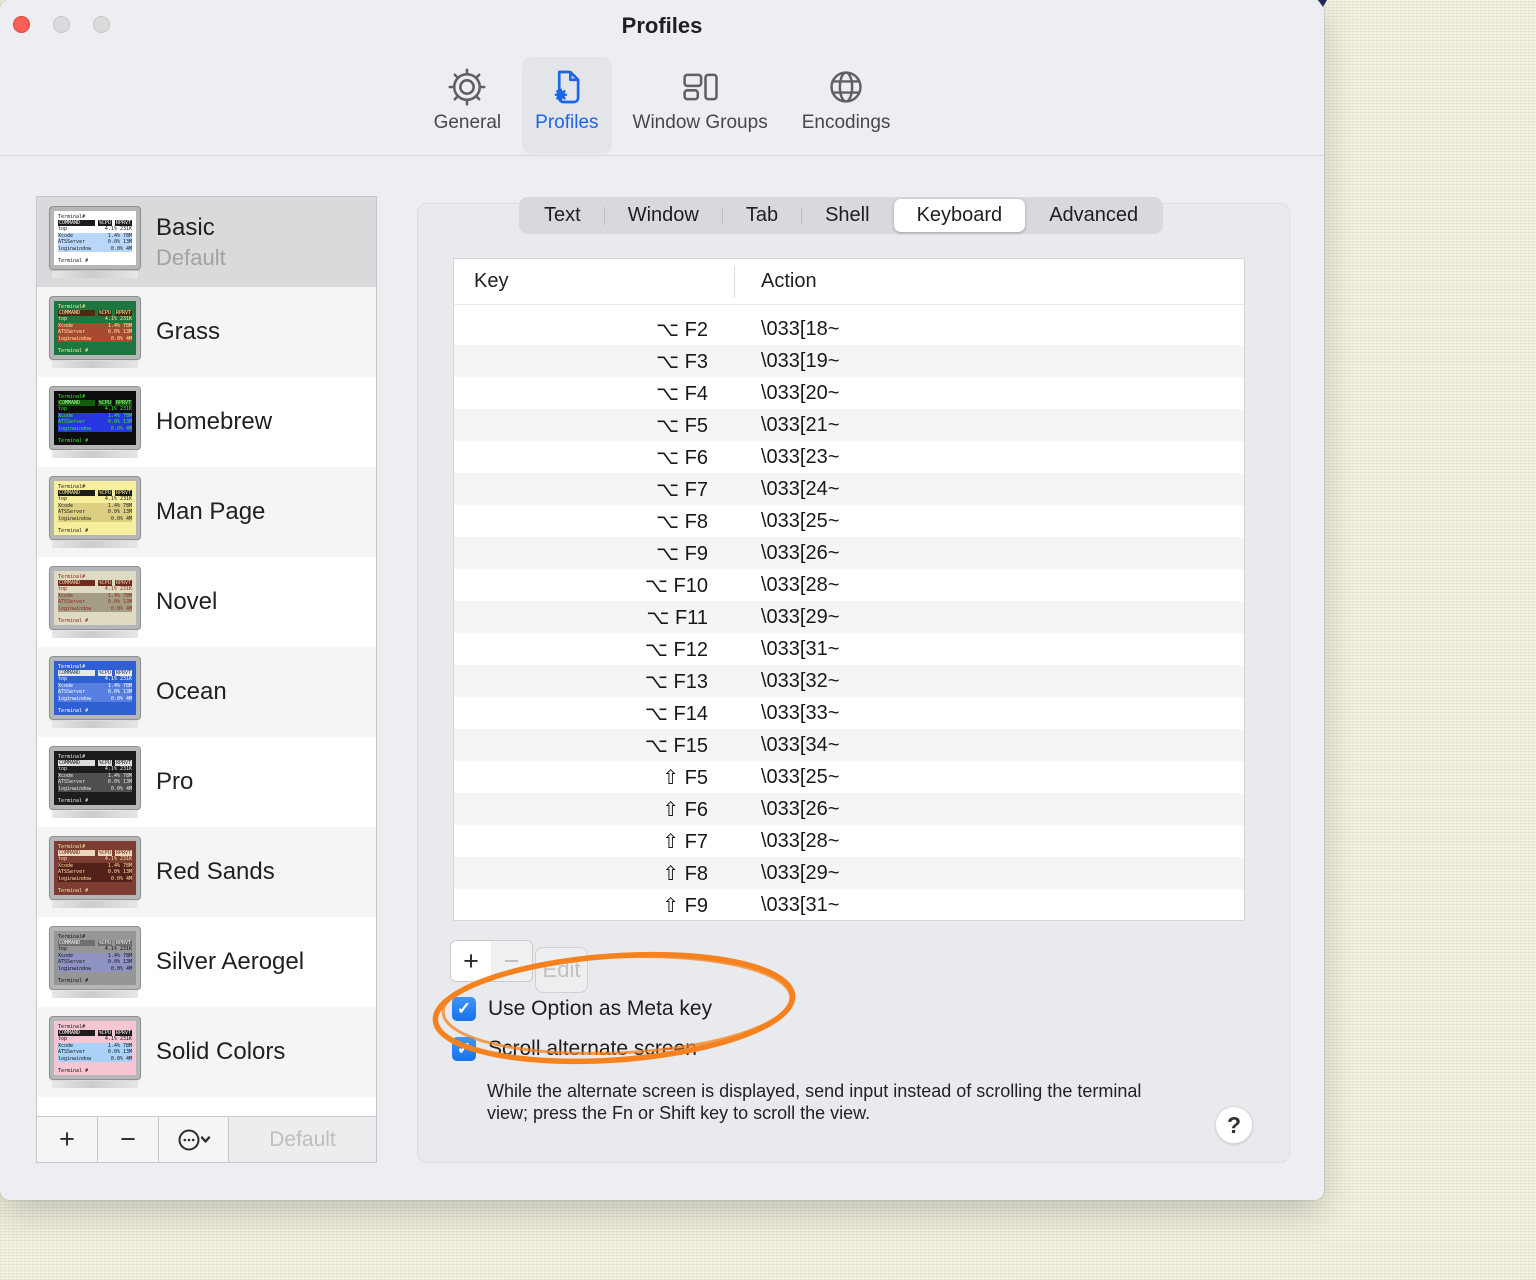  I want to click on table-row: ⌥ F7 \033[24~, so click(849, 489).